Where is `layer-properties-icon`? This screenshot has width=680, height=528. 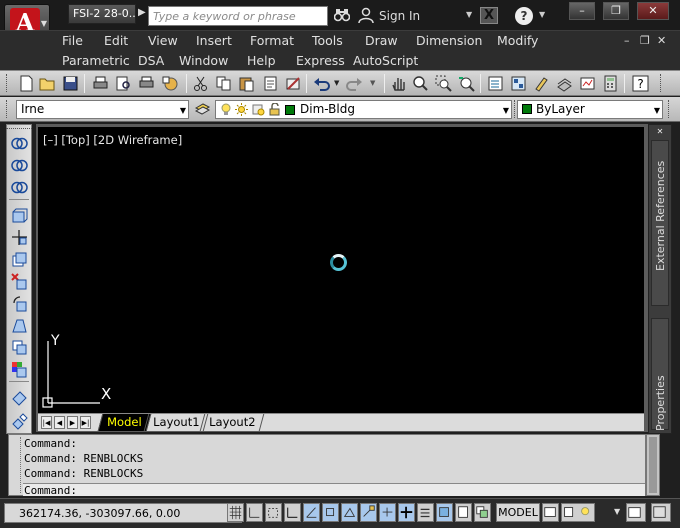 layer-properties-icon is located at coordinates (202, 108).